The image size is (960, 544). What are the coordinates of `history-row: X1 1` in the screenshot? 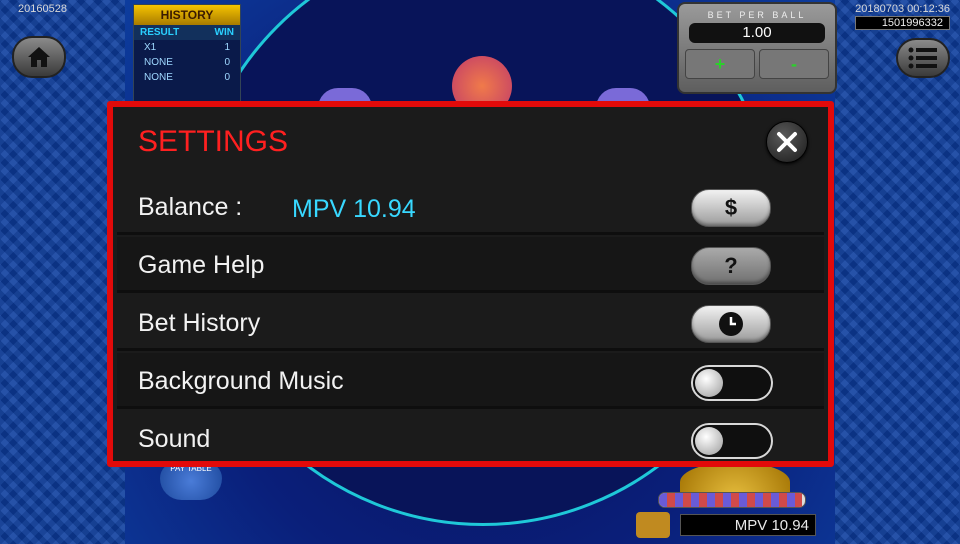 It's located at (187, 47).